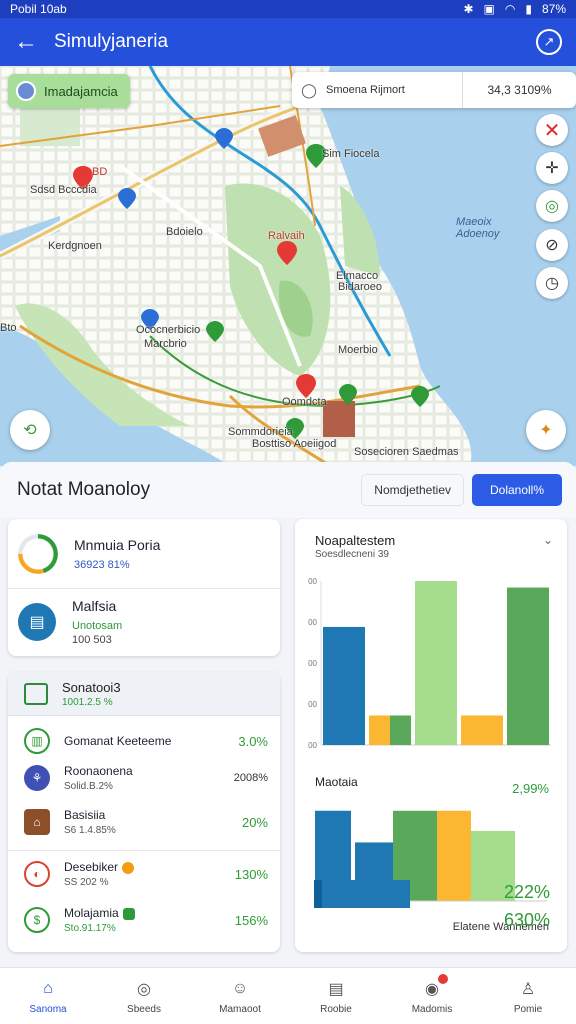  I want to click on close-icon: ✕, so click(552, 130).